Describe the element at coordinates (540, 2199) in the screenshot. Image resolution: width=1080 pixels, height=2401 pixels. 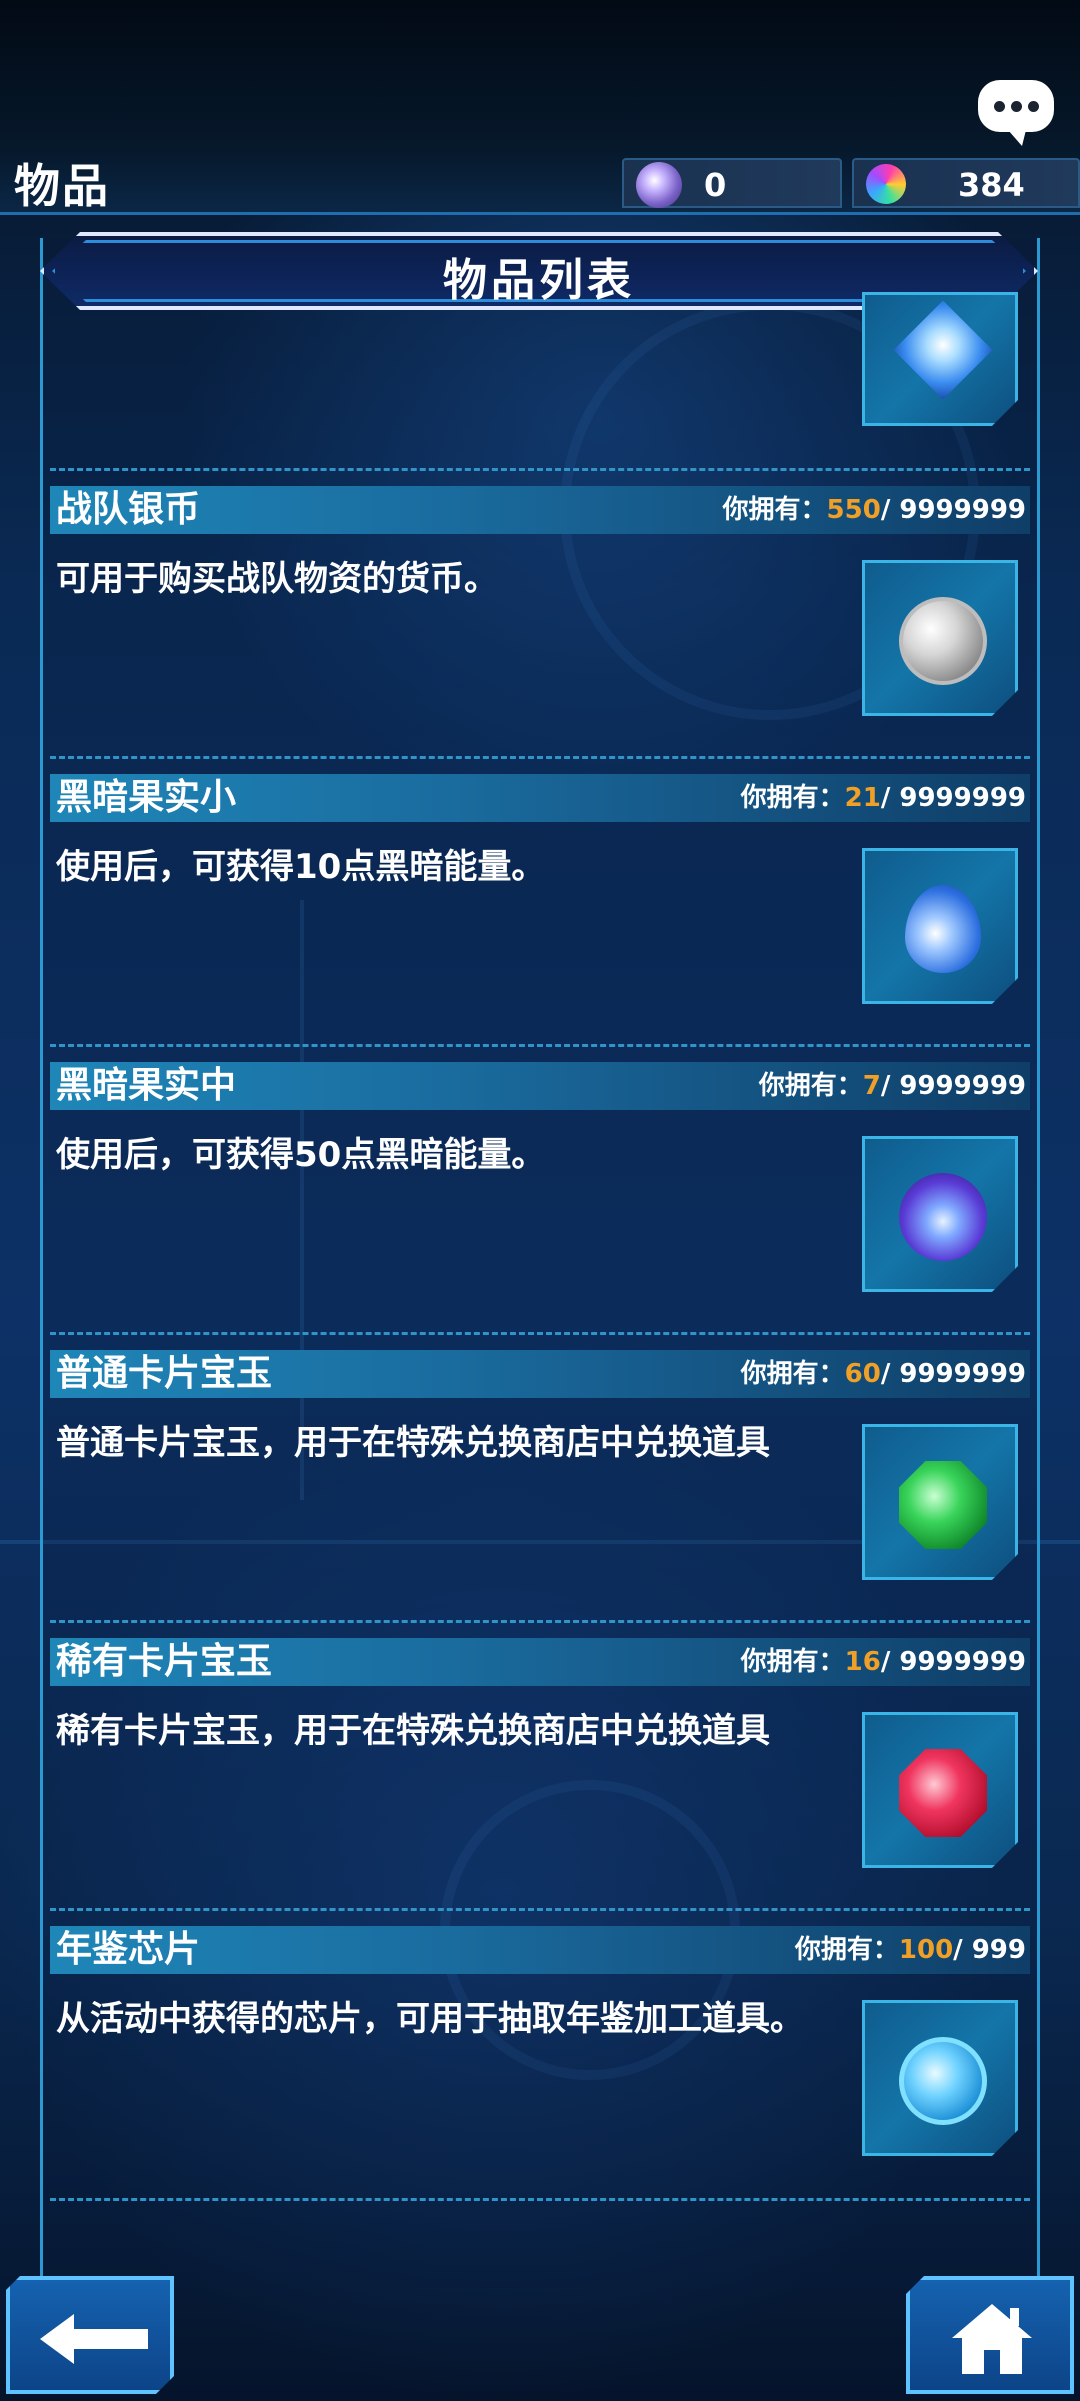
I see `list-divider` at that location.